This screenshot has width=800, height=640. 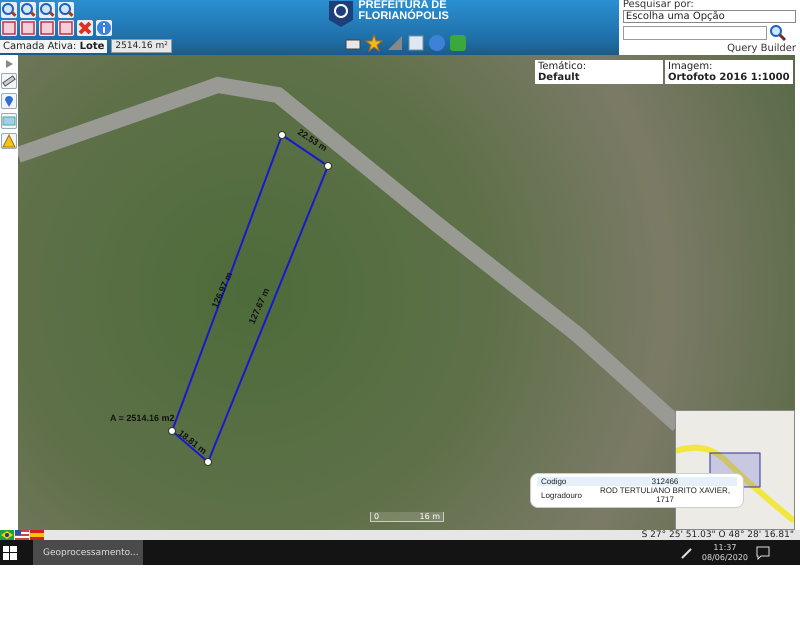 I want to click on windows-start-icon, so click(x=10, y=553).